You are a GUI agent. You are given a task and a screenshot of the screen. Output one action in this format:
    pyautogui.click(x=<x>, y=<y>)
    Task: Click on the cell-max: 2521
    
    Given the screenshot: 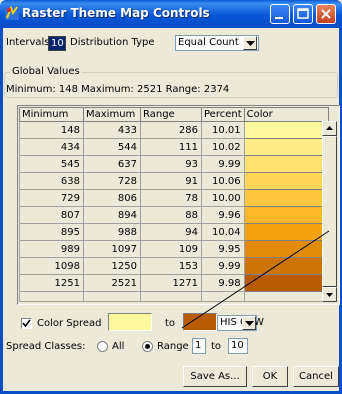 What is the action you would take?
    pyautogui.click(x=112, y=283)
    